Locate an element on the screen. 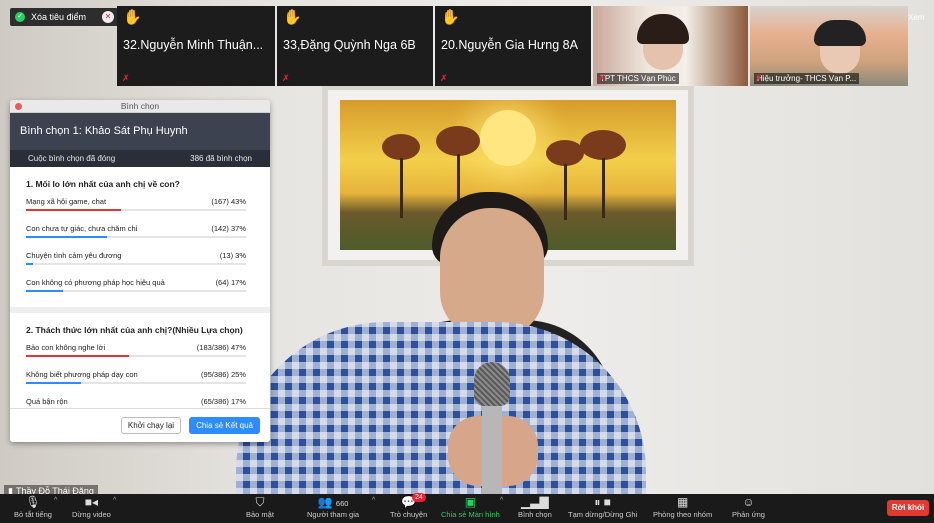 The width and height of the screenshot is (934, 523). poll-vote-count: 386 đã bình chọn is located at coordinates (221, 158).